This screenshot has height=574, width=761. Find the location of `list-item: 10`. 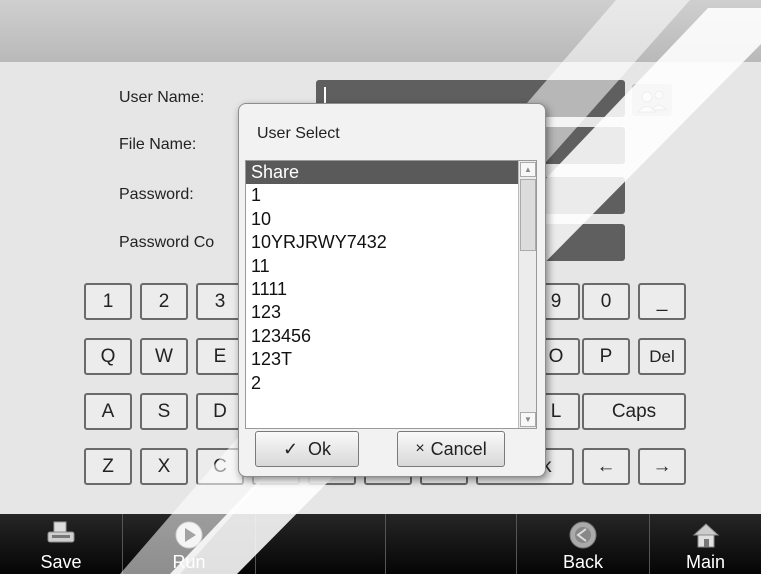

list-item: 10 is located at coordinates (391, 219).